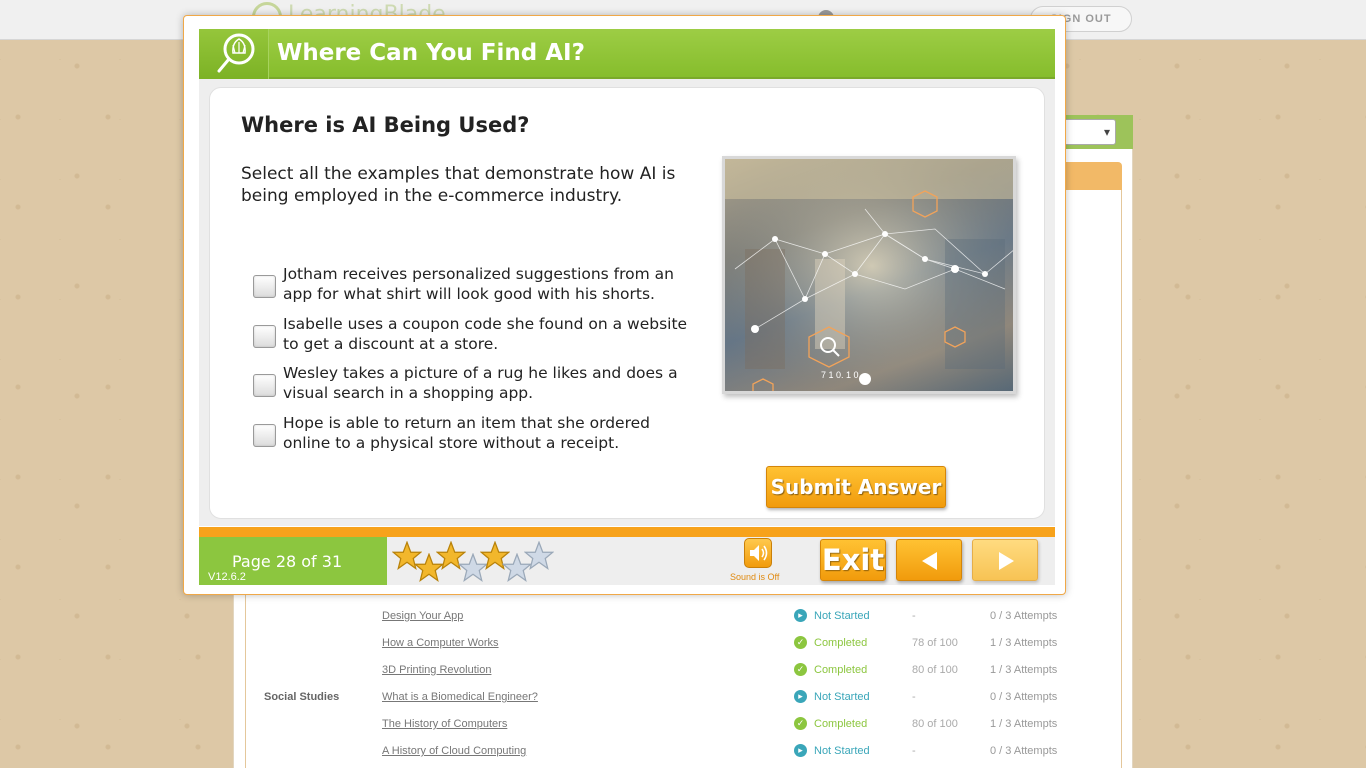  Describe the element at coordinates (1089, 132) in the screenshot. I see `filter-select: ▾` at that location.